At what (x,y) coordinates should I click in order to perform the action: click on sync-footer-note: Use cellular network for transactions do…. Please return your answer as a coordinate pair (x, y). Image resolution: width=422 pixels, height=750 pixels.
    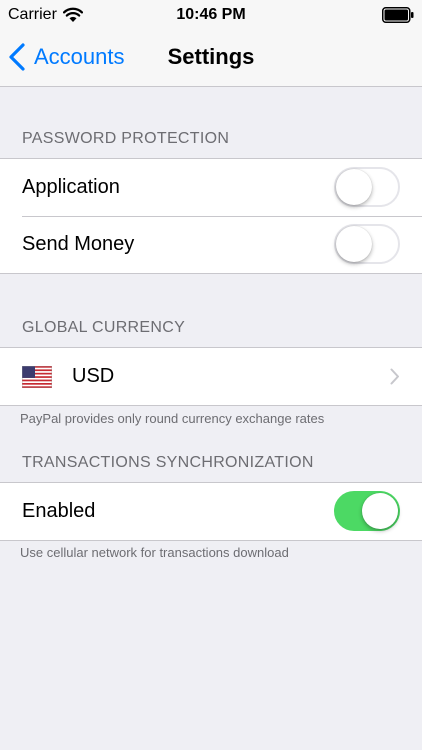
    Looking at the image, I should click on (154, 552).